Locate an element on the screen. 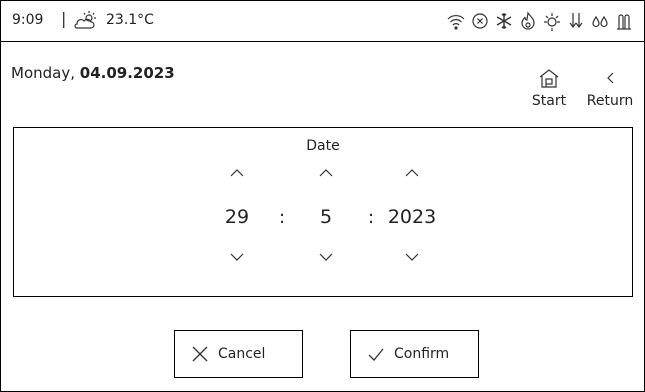  year-increment-button is located at coordinates (412, 178).